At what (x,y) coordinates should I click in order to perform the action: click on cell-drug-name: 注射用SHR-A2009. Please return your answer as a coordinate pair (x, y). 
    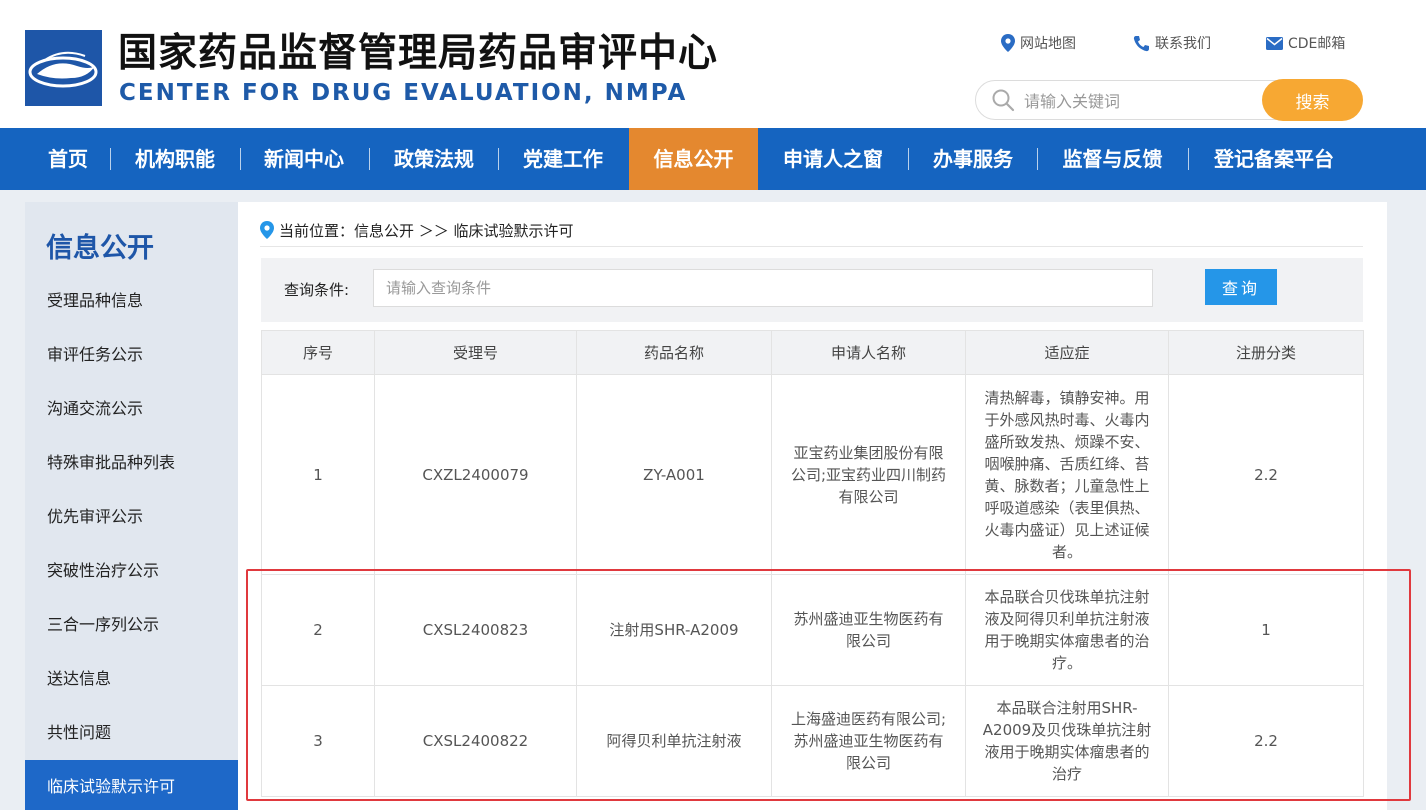
    Looking at the image, I should click on (674, 630).